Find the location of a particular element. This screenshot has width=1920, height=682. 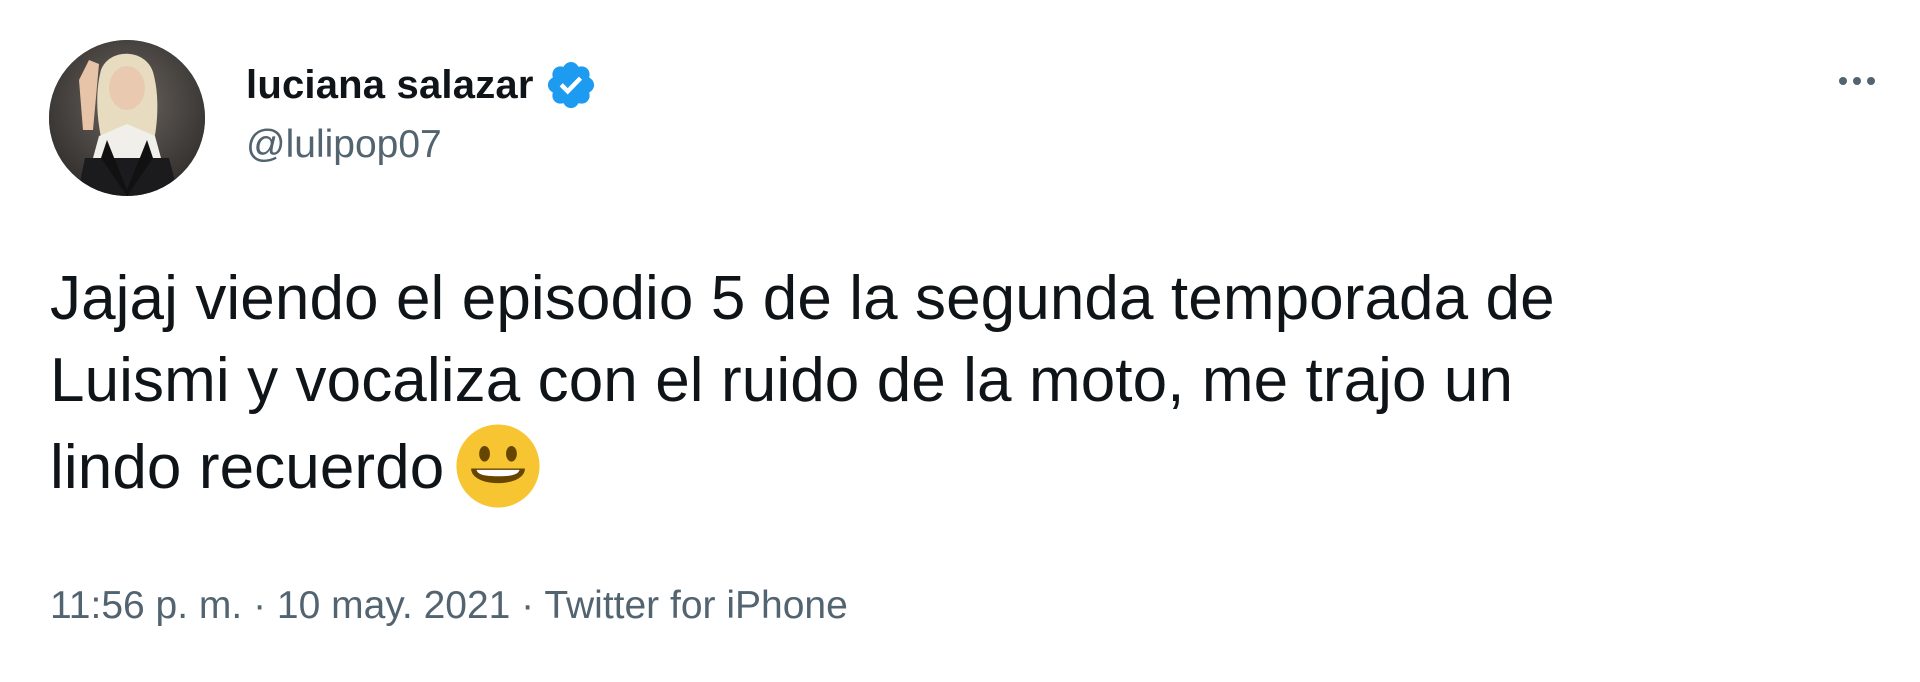

tweet-text-line: lindo recuerdo is located at coordinates (247, 467).